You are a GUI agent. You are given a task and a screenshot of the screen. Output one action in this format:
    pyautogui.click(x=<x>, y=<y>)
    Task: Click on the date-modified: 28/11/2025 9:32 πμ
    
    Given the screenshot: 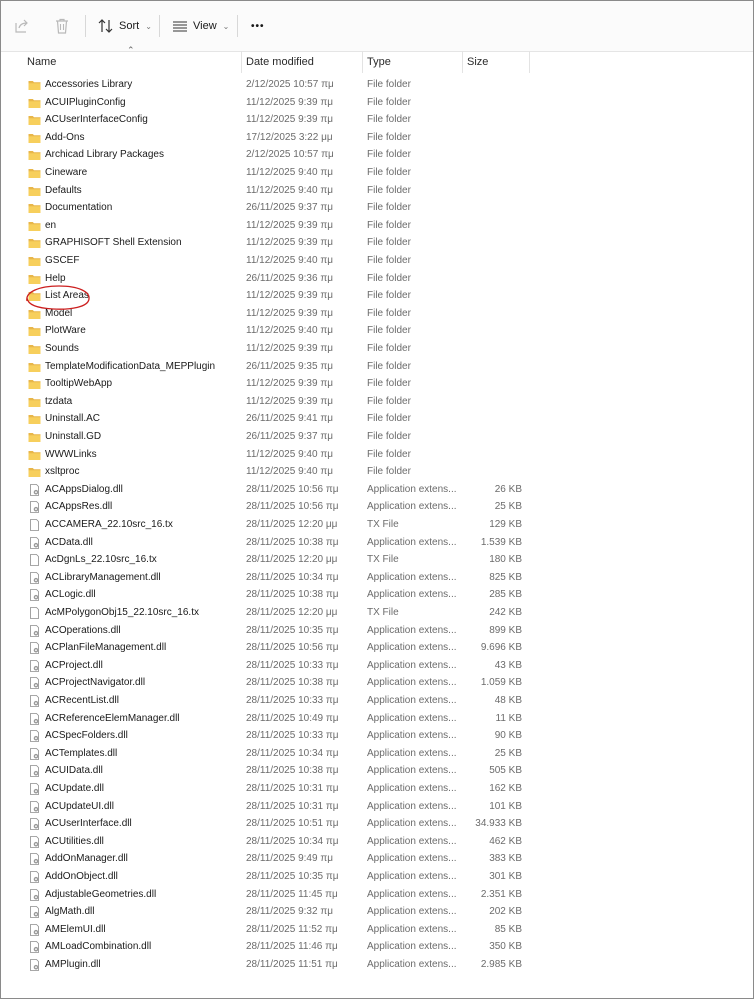 What is the action you would take?
    pyautogui.click(x=289, y=912)
    